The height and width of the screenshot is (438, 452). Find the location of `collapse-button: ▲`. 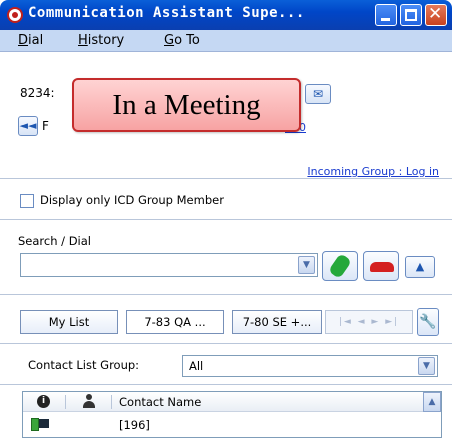

collapse-button: ▲ is located at coordinates (420, 267).